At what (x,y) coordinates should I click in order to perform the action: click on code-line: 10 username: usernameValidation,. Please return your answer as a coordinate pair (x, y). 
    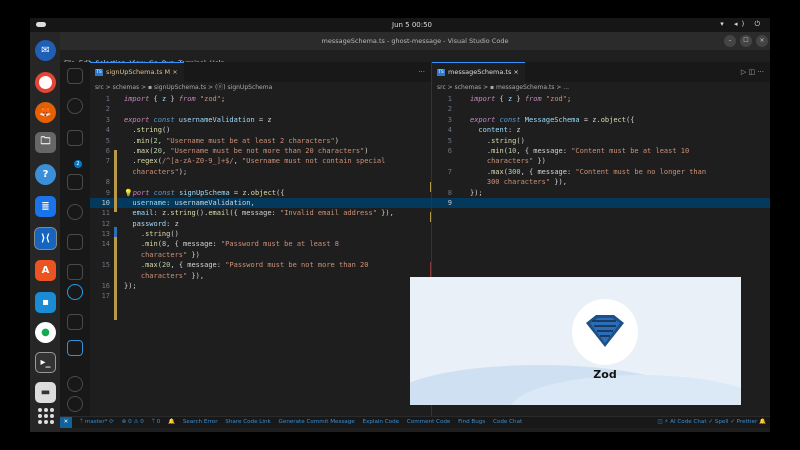
    Looking at the image, I should click on (260, 203).